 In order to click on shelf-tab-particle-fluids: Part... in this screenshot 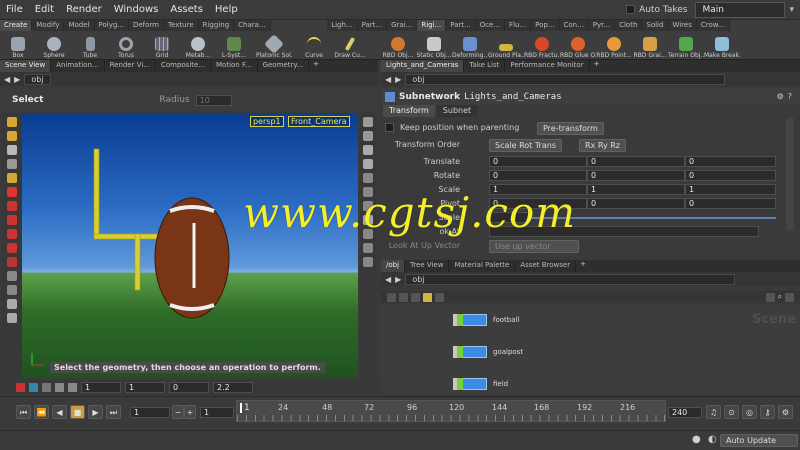, I will do `click(461, 25)`.